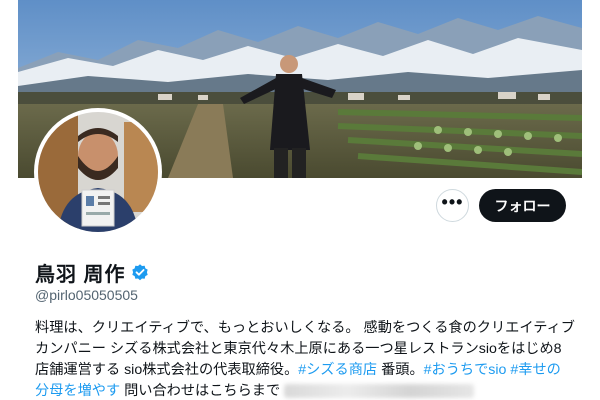 This screenshot has height=400, width=600. Describe the element at coordinates (200, 391) in the screenshot. I see `bio-text: 問い合わせはこちらまで` at that location.